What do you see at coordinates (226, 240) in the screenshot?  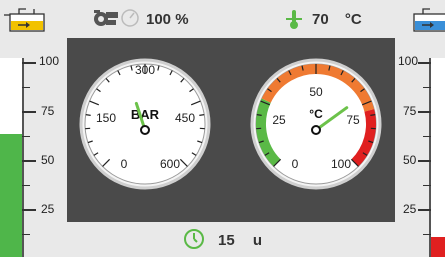 I see `timer-value: 15` at bounding box center [226, 240].